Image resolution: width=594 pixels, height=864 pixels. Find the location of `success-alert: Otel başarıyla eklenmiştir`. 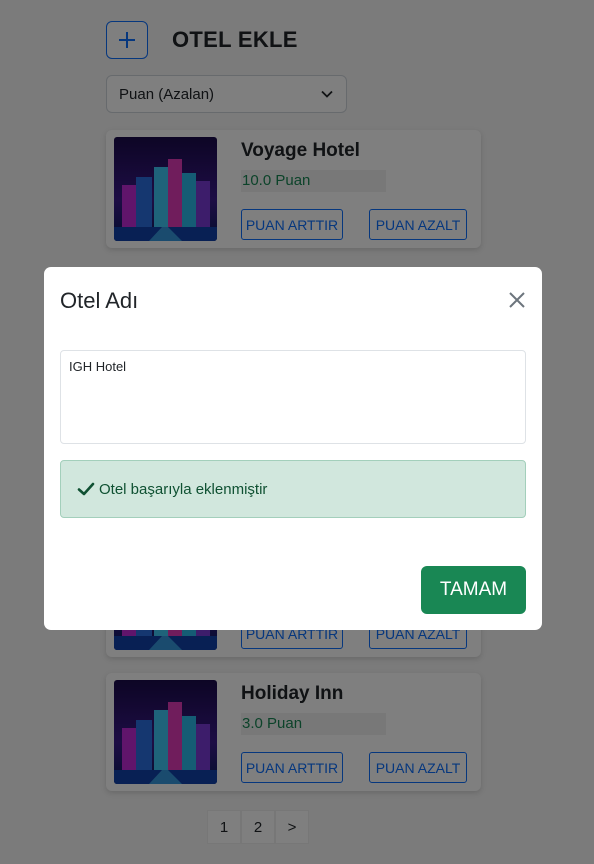

success-alert: Otel başarıyla eklenmiştir is located at coordinates (293, 489).